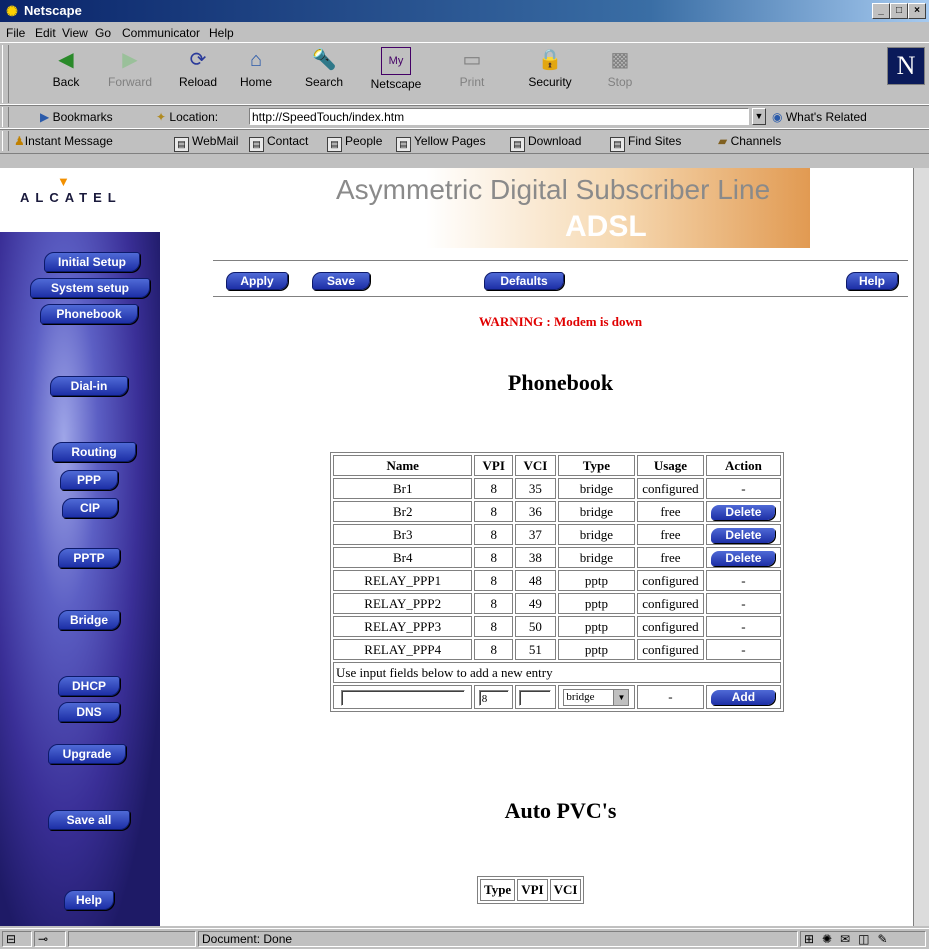 The image size is (929, 949). I want to click on column-header-usage: Usage, so click(670, 465).